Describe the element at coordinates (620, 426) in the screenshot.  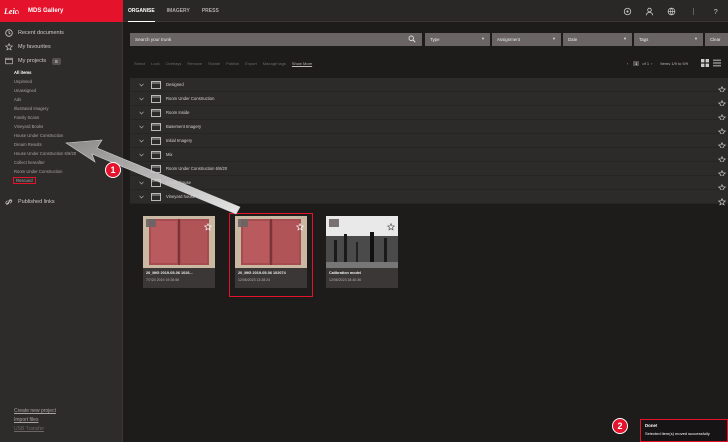
I see `step-callout-2: 2` at that location.